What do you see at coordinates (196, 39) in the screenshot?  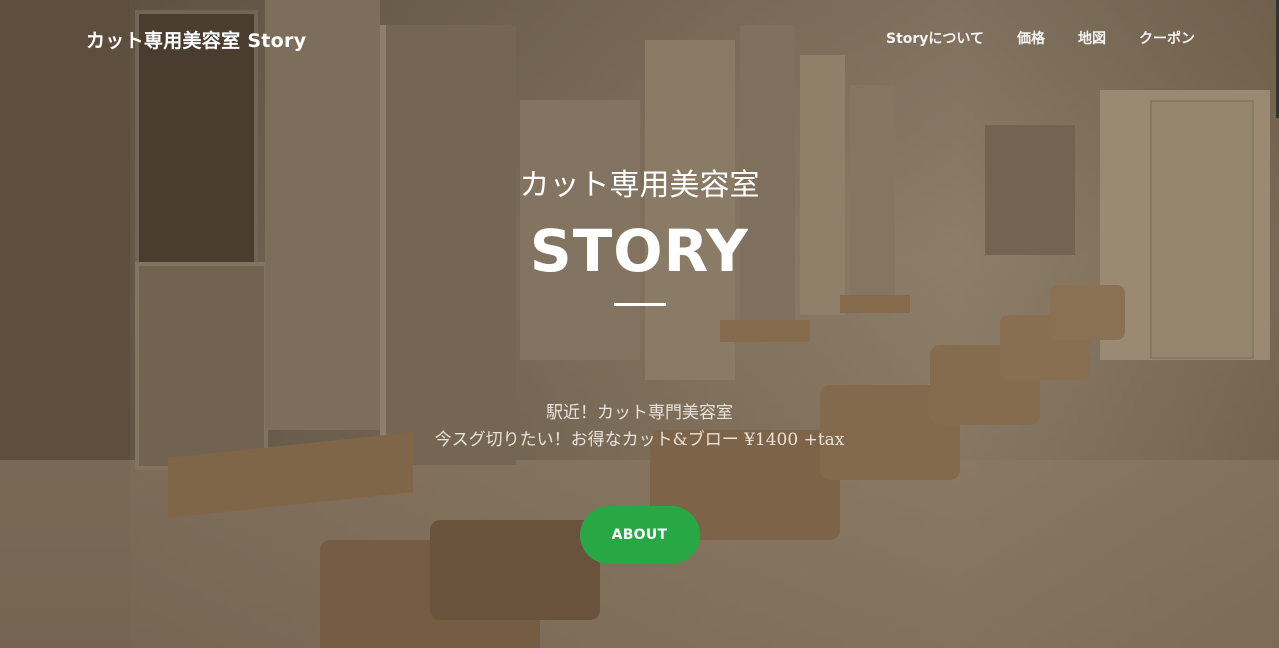 I see `brand-logo-link: カット専用美容室 Story` at bounding box center [196, 39].